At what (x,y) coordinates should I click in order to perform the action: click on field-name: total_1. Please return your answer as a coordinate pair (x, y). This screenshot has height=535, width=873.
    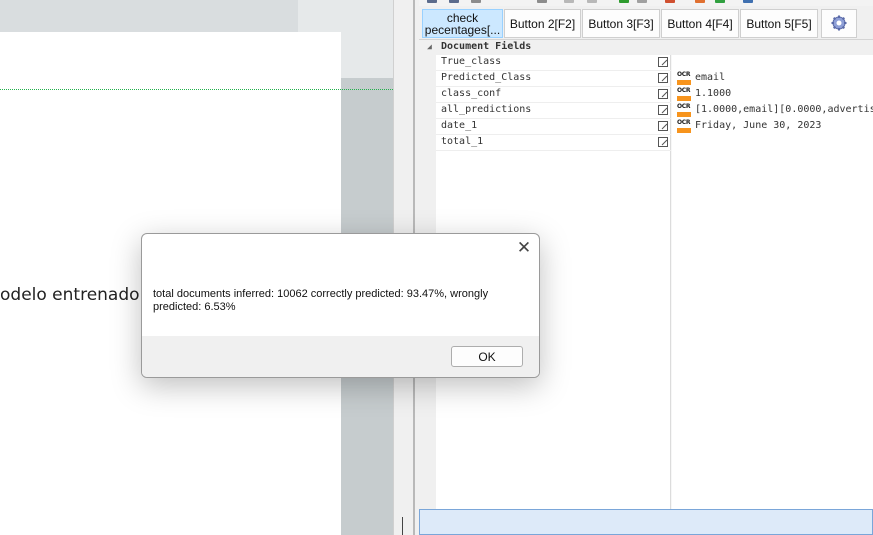
    Looking at the image, I should click on (462, 141).